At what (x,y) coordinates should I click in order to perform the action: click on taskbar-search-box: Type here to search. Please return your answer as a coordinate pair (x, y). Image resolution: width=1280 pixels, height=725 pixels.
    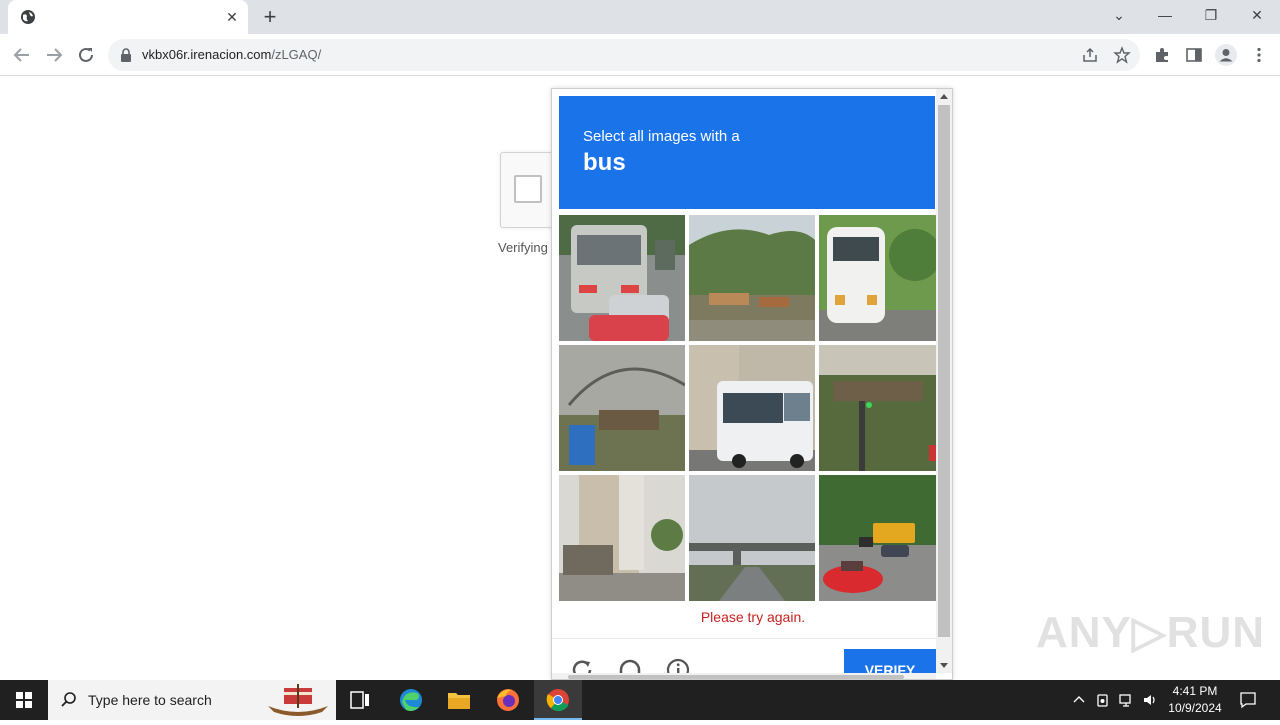
    Looking at the image, I should click on (192, 700).